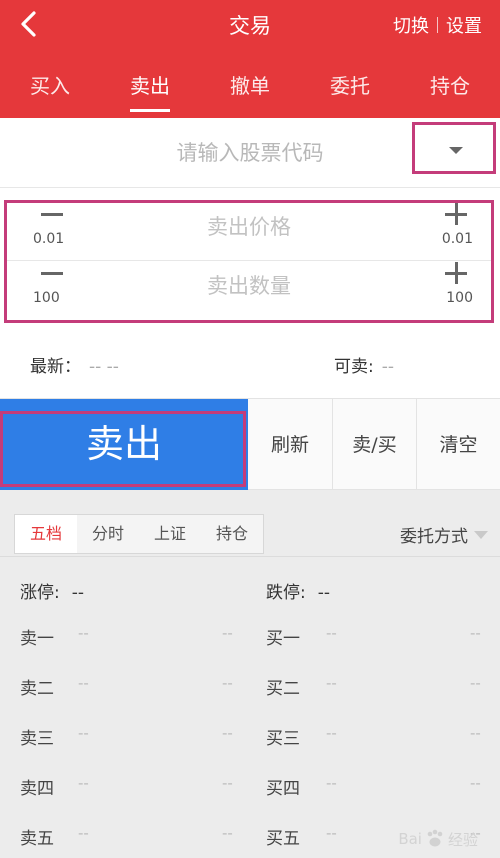 The height and width of the screenshot is (858, 500). I want to click on bid-level-label: 买四, so click(283, 789).